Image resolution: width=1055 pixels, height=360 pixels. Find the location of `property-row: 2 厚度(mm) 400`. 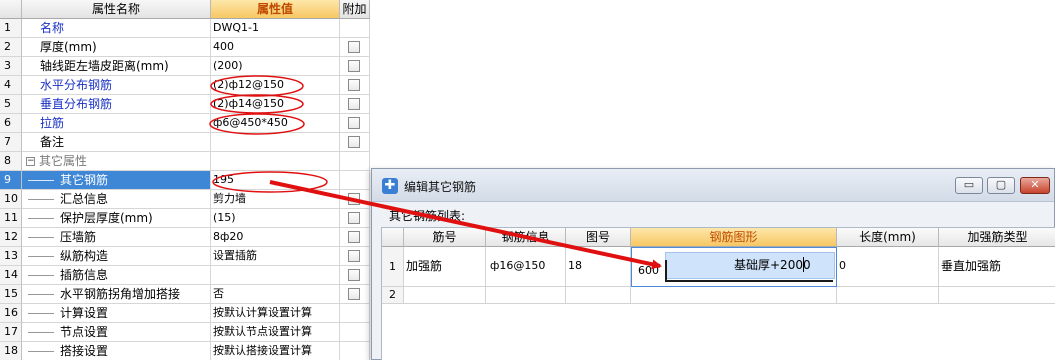

property-row: 2 厚度(mm) 400 is located at coordinates (185, 47).